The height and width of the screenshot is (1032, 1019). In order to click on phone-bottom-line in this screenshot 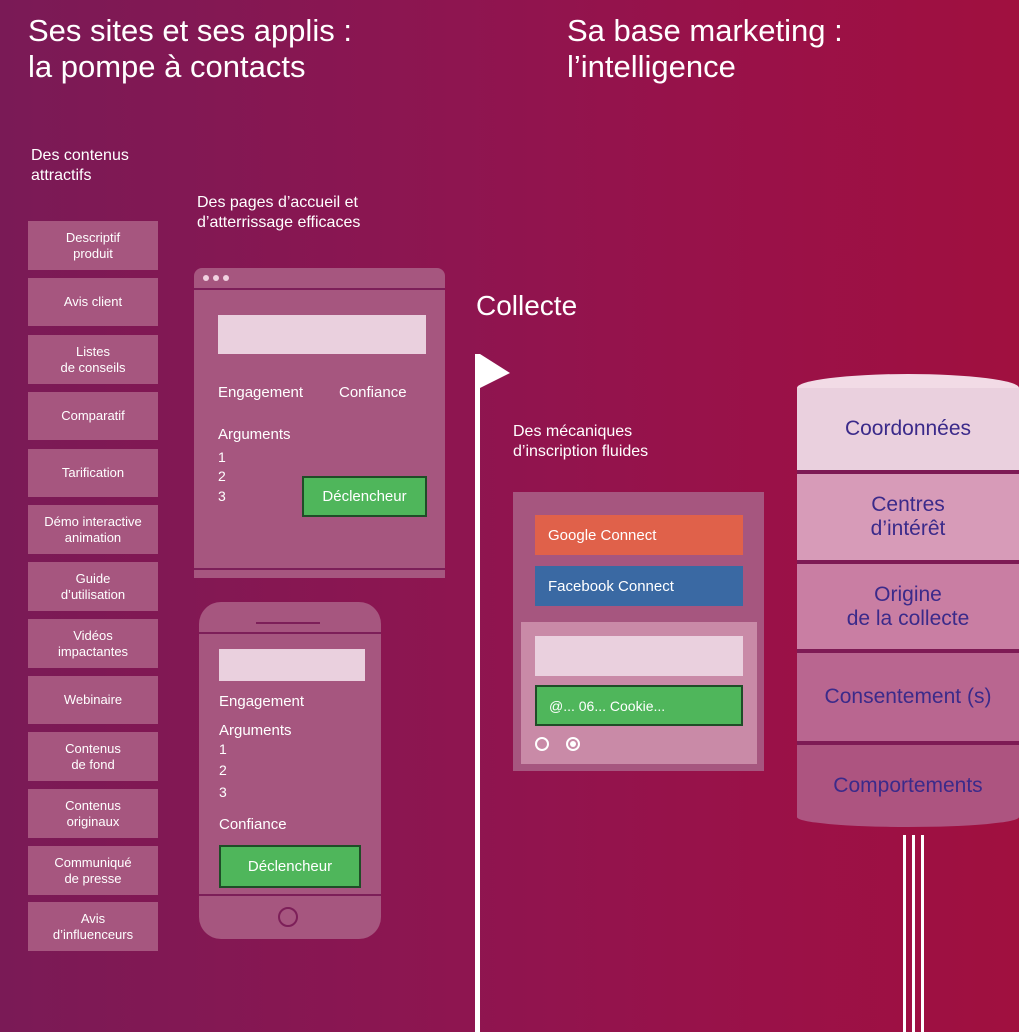, I will do `click(290, 895)`.